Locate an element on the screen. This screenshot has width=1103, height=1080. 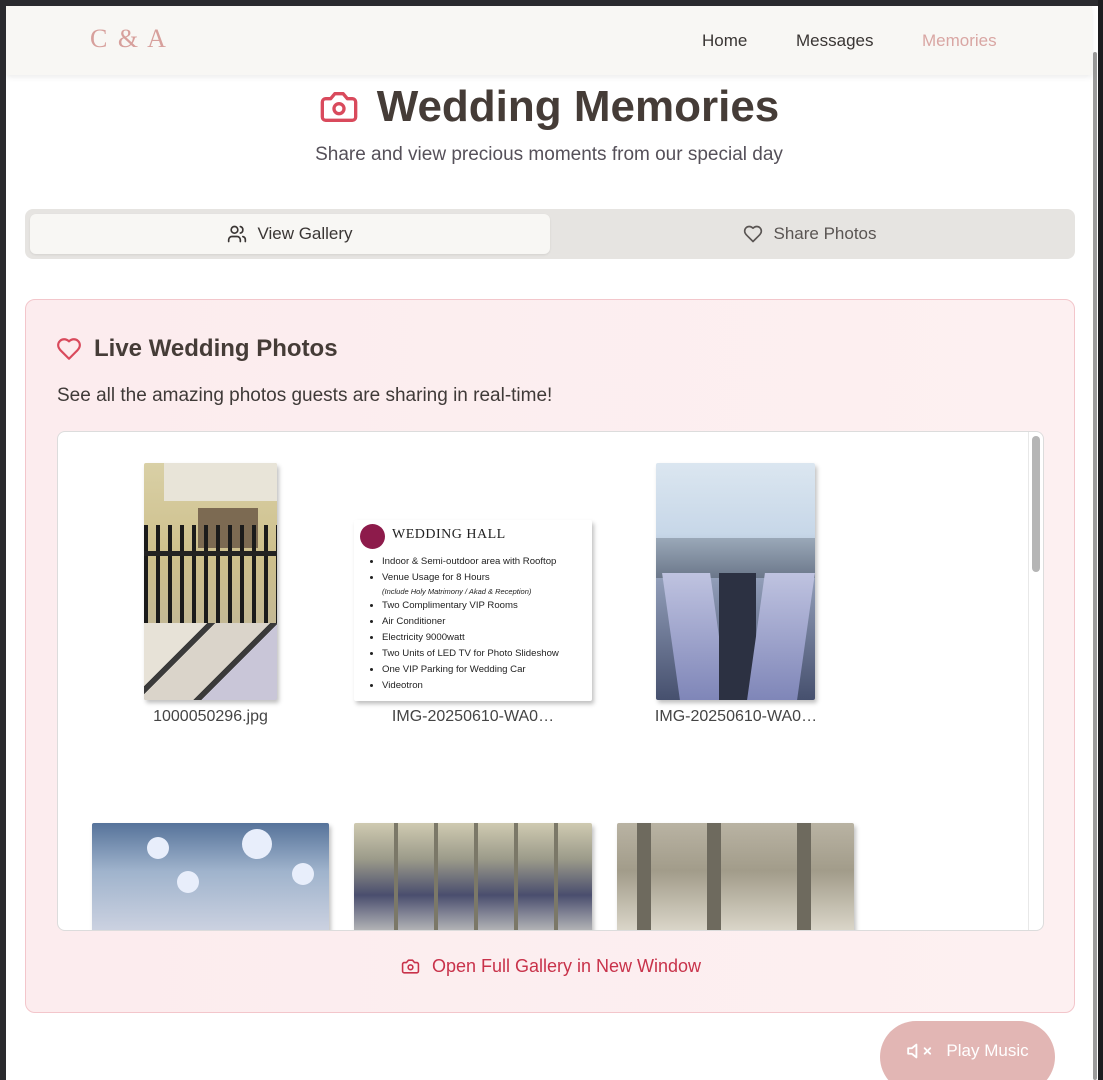
window-frame is located at coordinates (1100, 540).